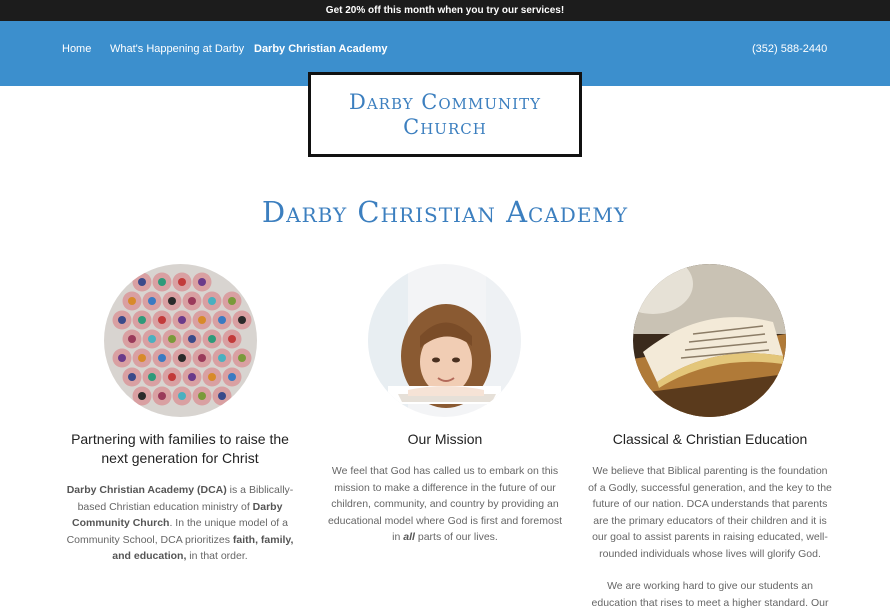 This screenshot has height=616, width=890. I want to click on colored-pencils-image, so click(180, 340).